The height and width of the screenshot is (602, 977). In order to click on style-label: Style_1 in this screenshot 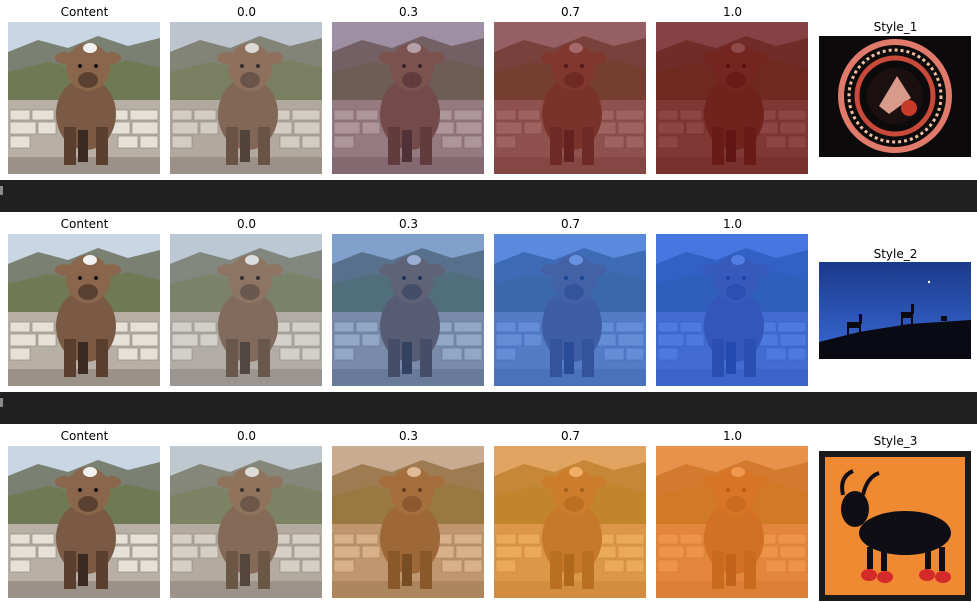, I will do `click(895, 27)`.